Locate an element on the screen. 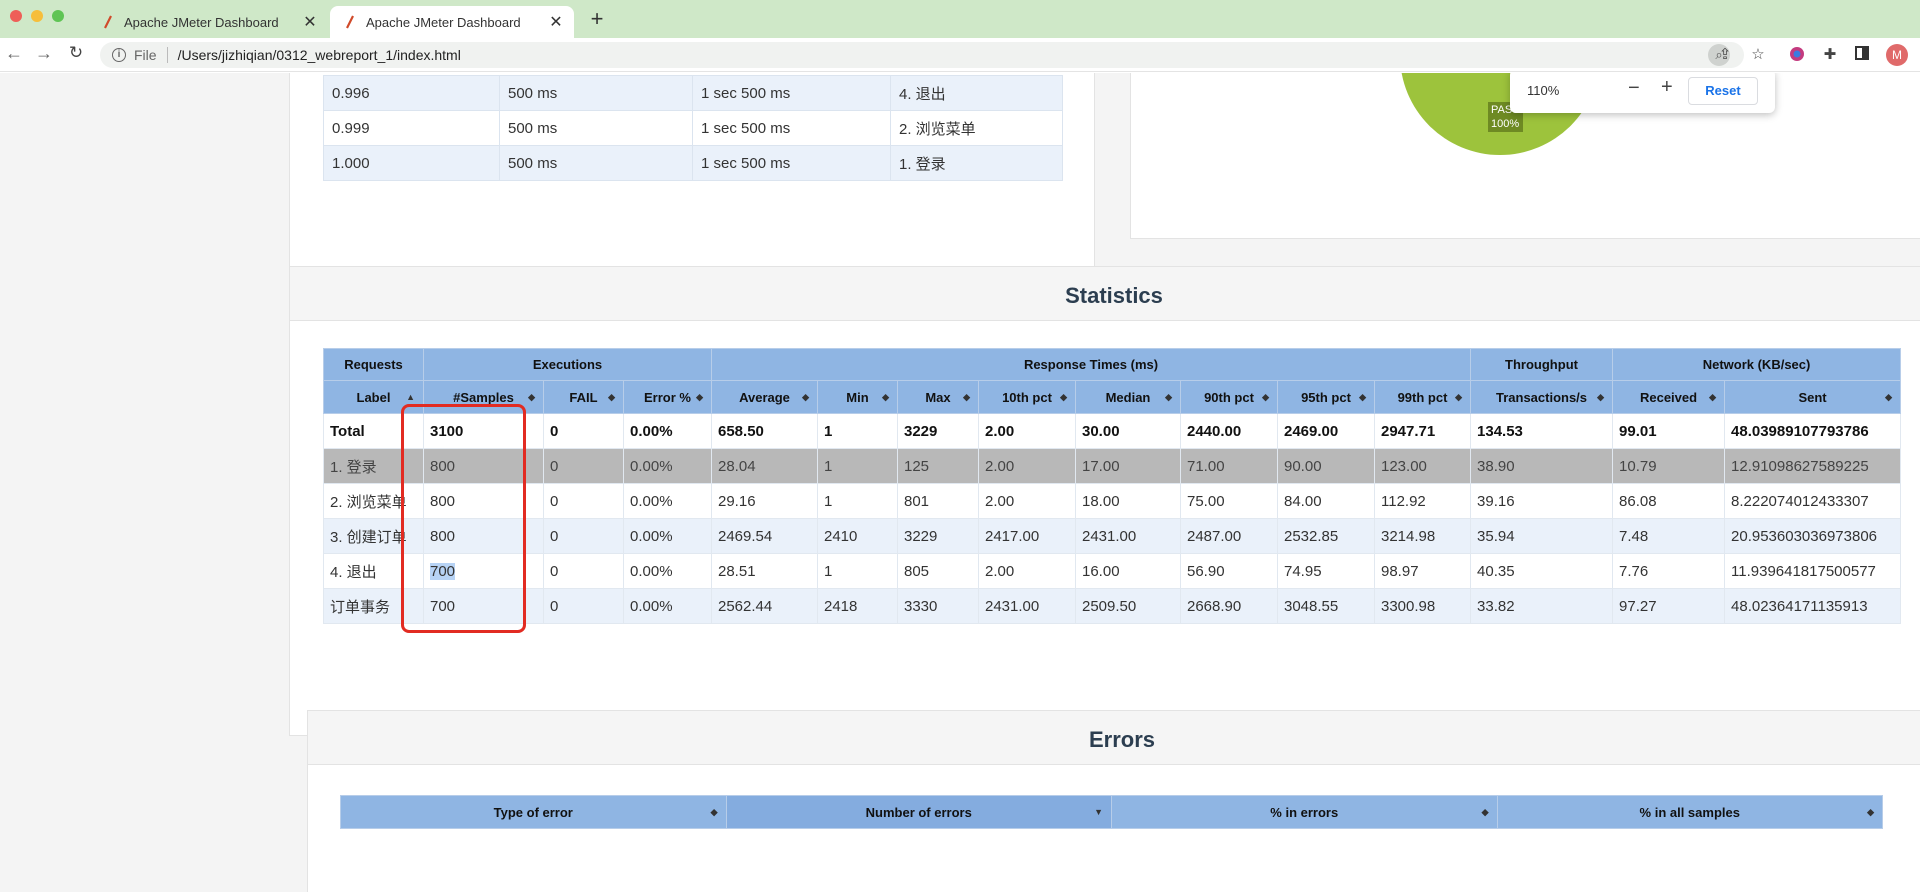 This screenshot has height=892, width=1920. table-cell: 98.97 is located at coordinates (1422, 571).